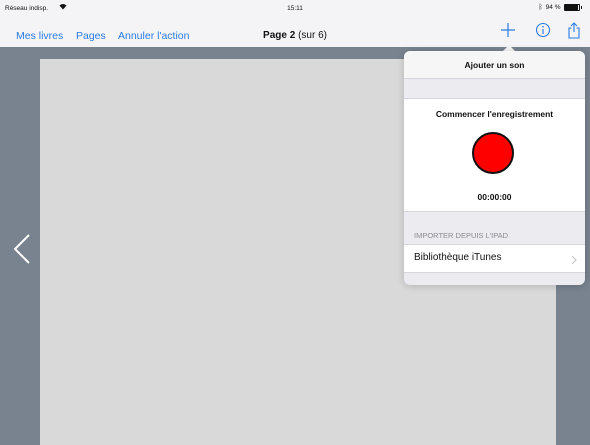 This screenshot has width=590, height=445. Describe the element at coordinates (458, 257) in the screenshot. I see `itunes-library-label: Bibliothèque iTunes` at that location.